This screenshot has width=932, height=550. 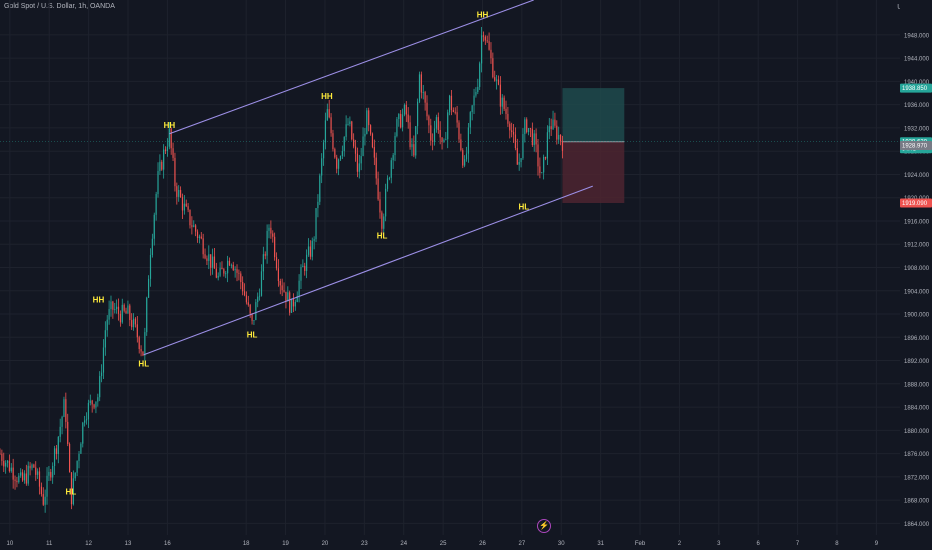 What do you see at coordinates (917, 176) in the screenshot?
I see `price-tick-label: 1924.000` at bounding box center [917, 176].